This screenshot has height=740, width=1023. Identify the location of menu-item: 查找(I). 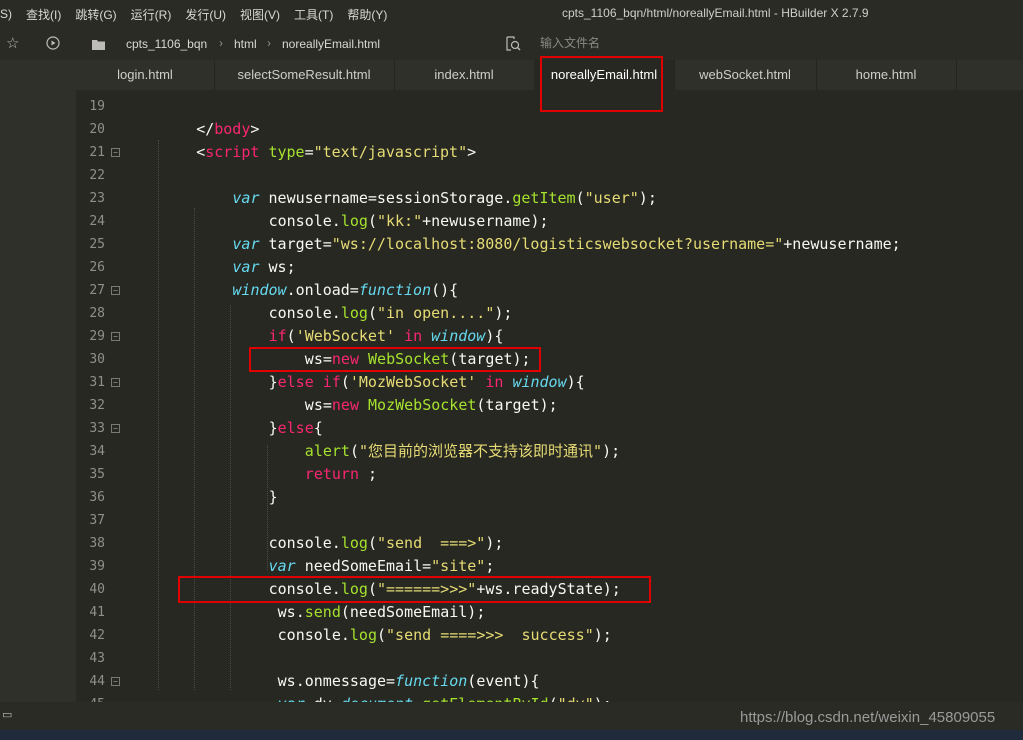
(43, 14).